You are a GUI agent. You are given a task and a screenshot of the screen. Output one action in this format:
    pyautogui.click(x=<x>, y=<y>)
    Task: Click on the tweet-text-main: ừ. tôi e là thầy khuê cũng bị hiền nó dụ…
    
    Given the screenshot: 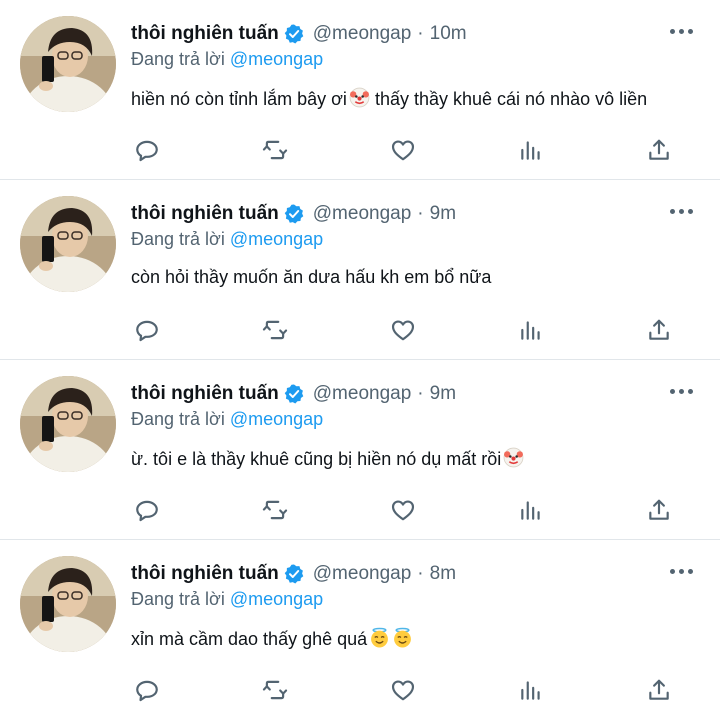 What is the action you would take?
    pyautogui.click(x=316, y=459)
    